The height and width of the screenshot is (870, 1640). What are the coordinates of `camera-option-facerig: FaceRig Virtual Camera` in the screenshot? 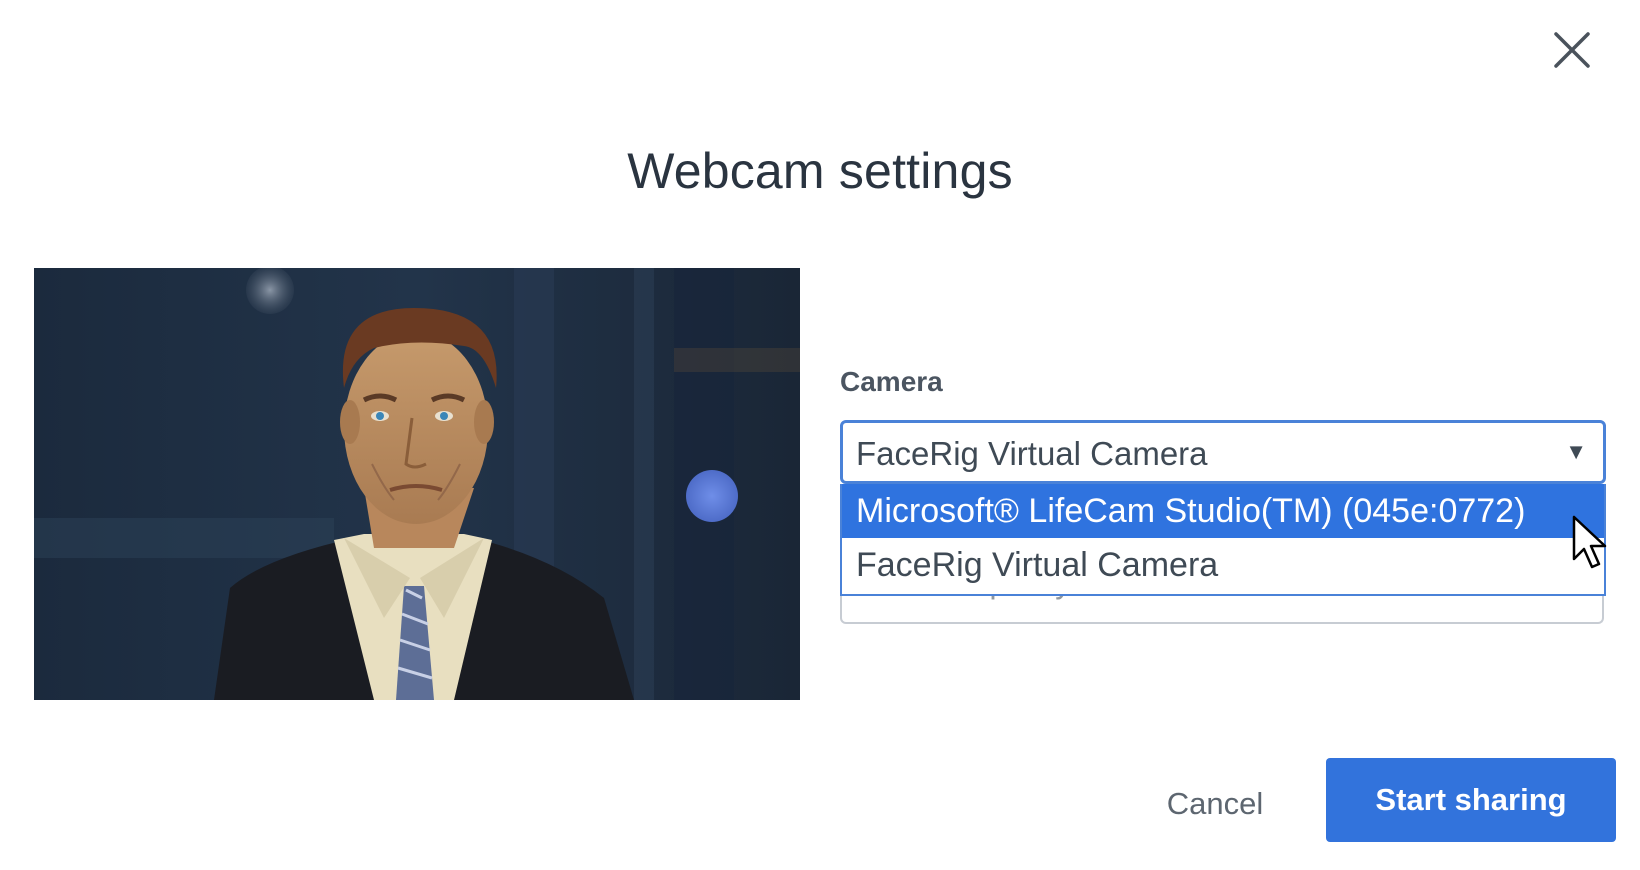 It's located at (1223, 565).